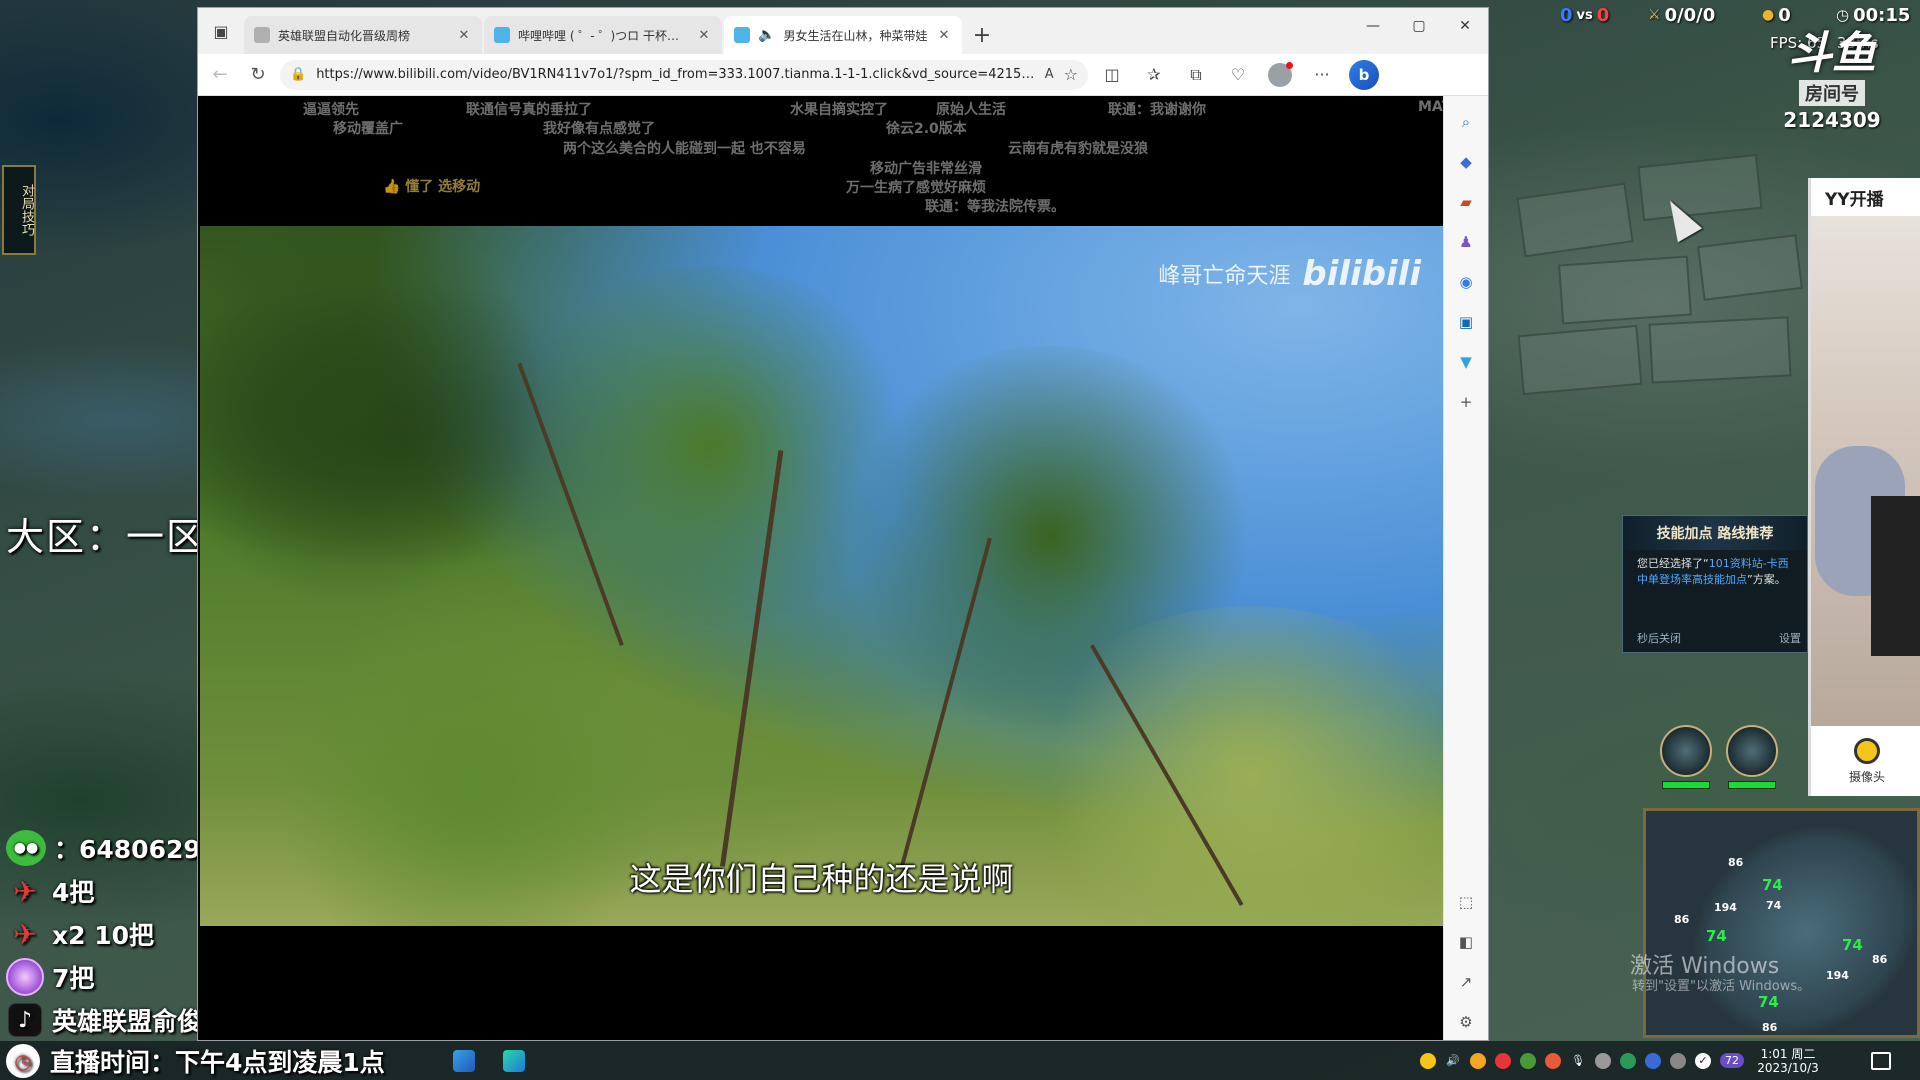 The image size is (1920, 1080). I want to click on tips-side-tab: 对局技巧, so click(19, 210).